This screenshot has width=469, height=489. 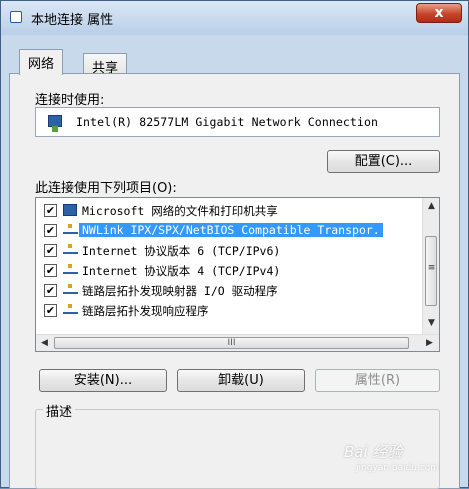 I want to click on tab-network: 网络, so click(x=41, y=62).